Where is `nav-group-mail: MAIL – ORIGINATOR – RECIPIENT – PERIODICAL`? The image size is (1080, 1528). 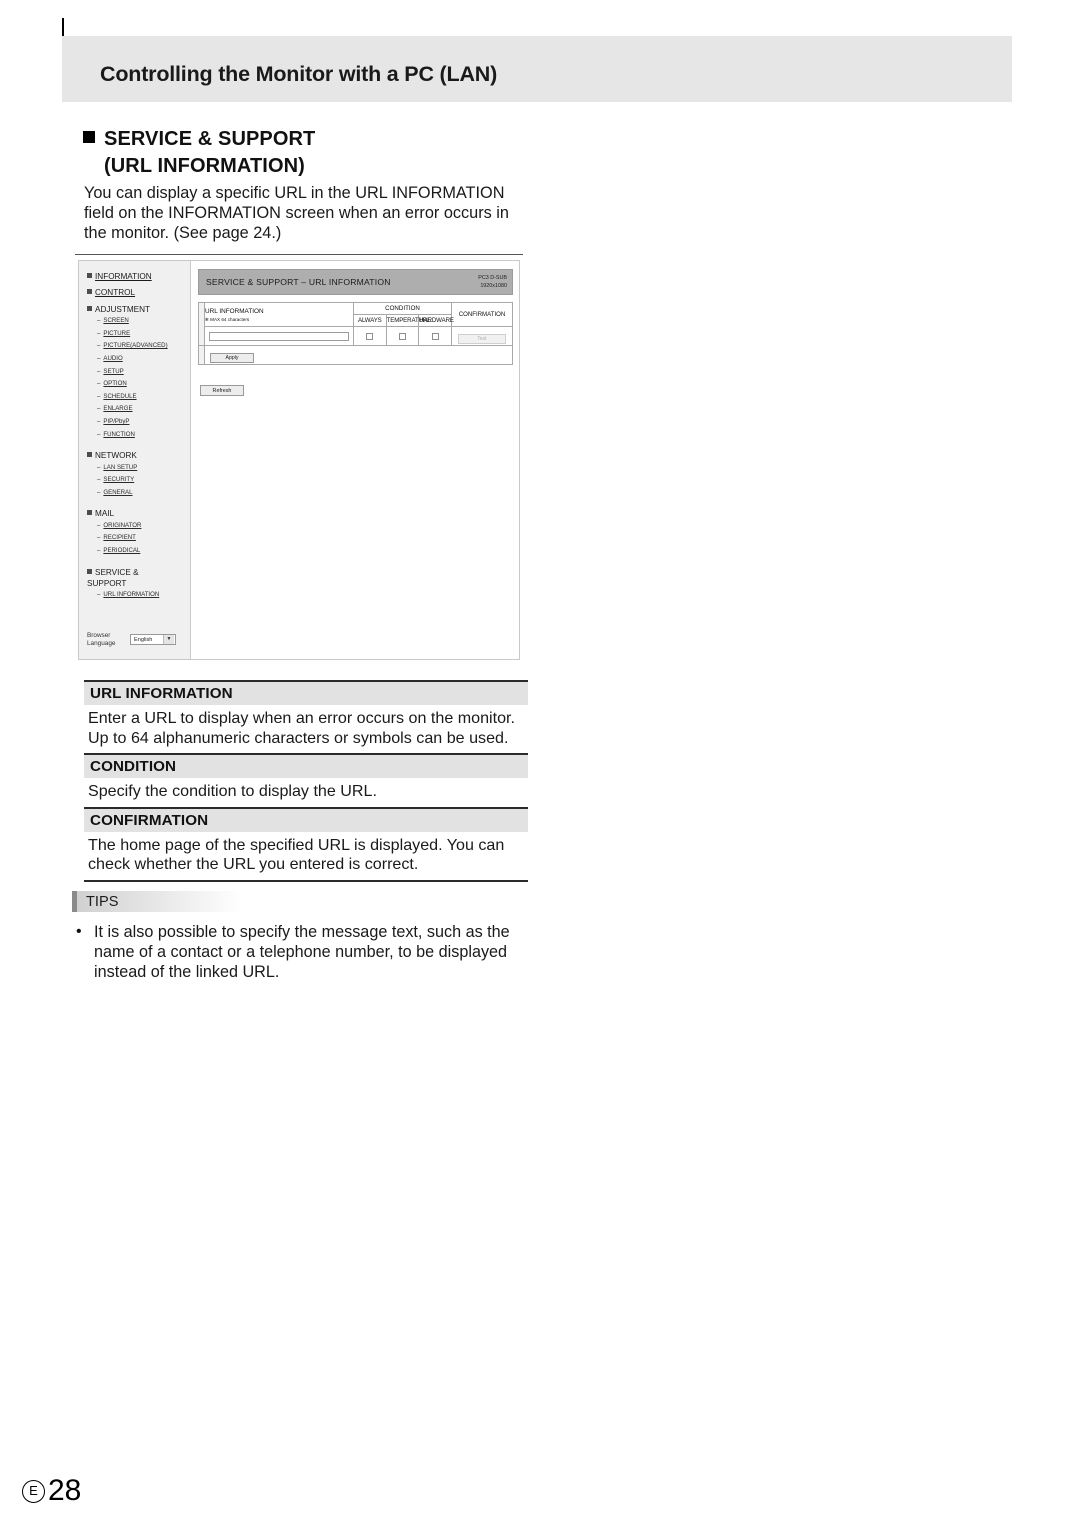 nav-group-mail: MAIL – ORIGINATOR – RECIPIENT – PERIODICAL is located at coordinates (136, 532).